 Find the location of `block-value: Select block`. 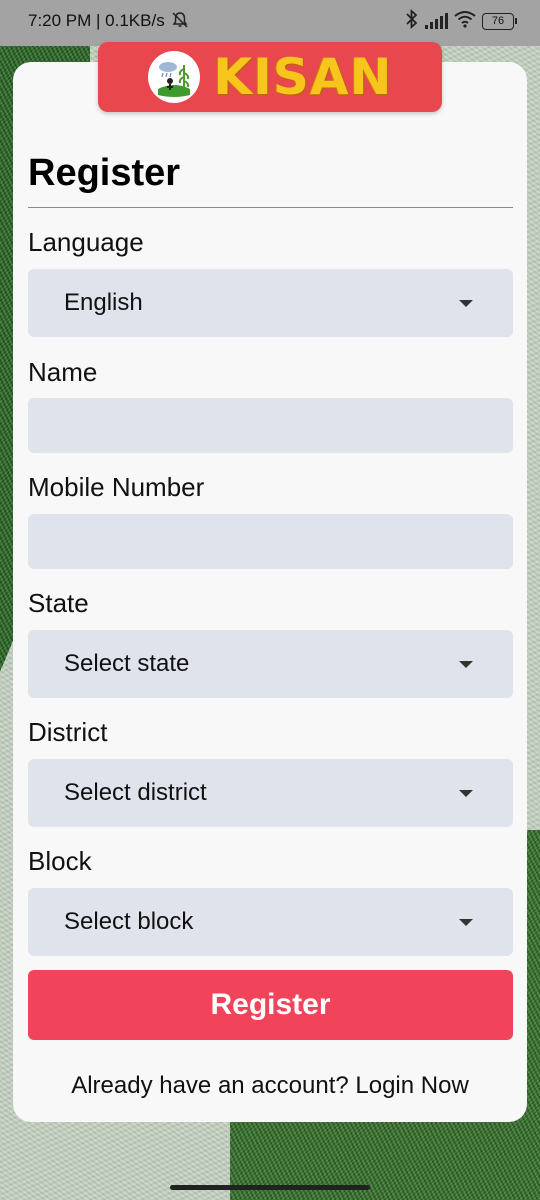

block-value: Select block is located at coordinates (129, 921).